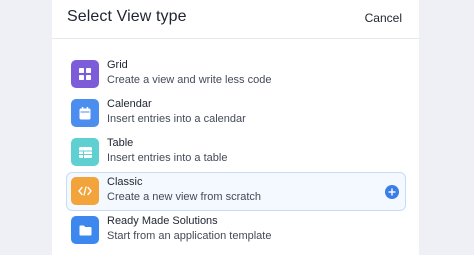 This screenshot has height=255, width=474. I want to click on view-type-label: Grid, so click(117, 65).